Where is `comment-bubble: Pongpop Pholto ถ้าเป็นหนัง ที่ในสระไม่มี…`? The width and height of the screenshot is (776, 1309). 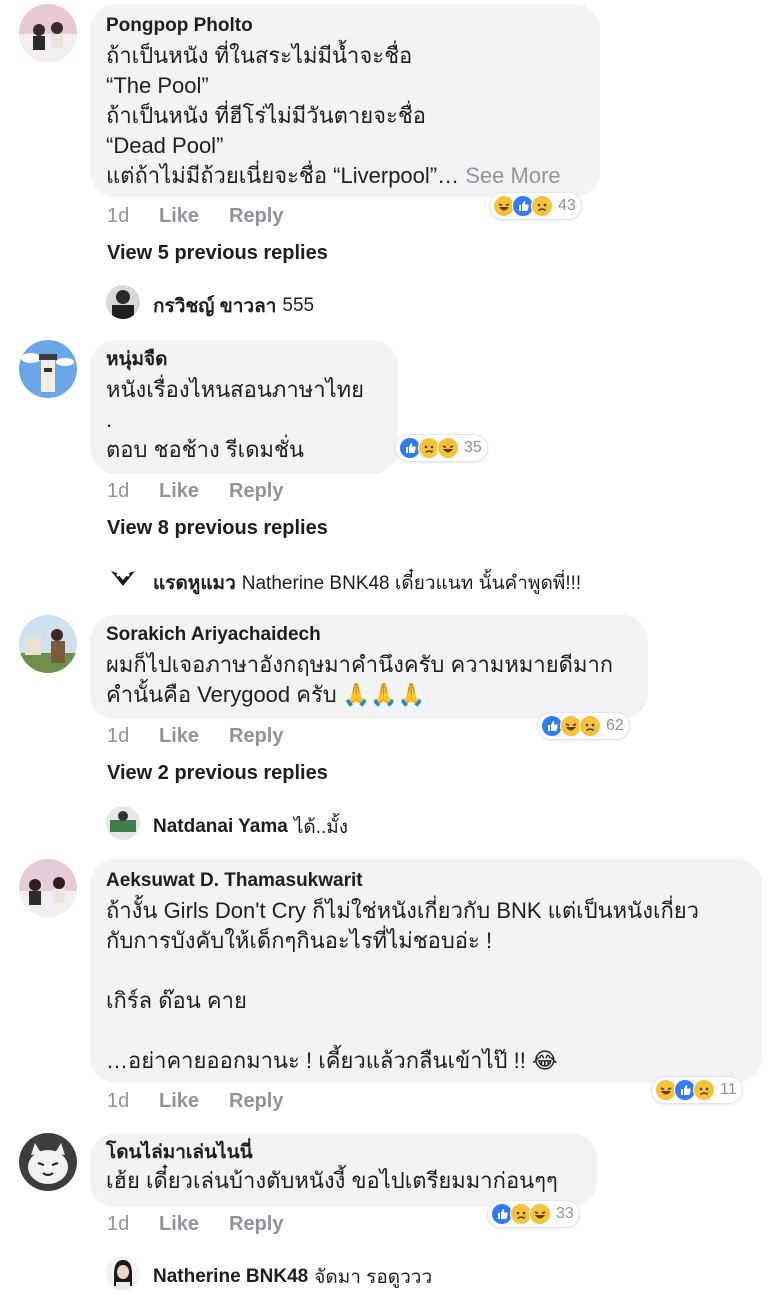
comment-bubble: Pongpop Pholto ถ้าเป็นหนัง ที่ในสระไม่มี… is located at coordinates (345, 100).